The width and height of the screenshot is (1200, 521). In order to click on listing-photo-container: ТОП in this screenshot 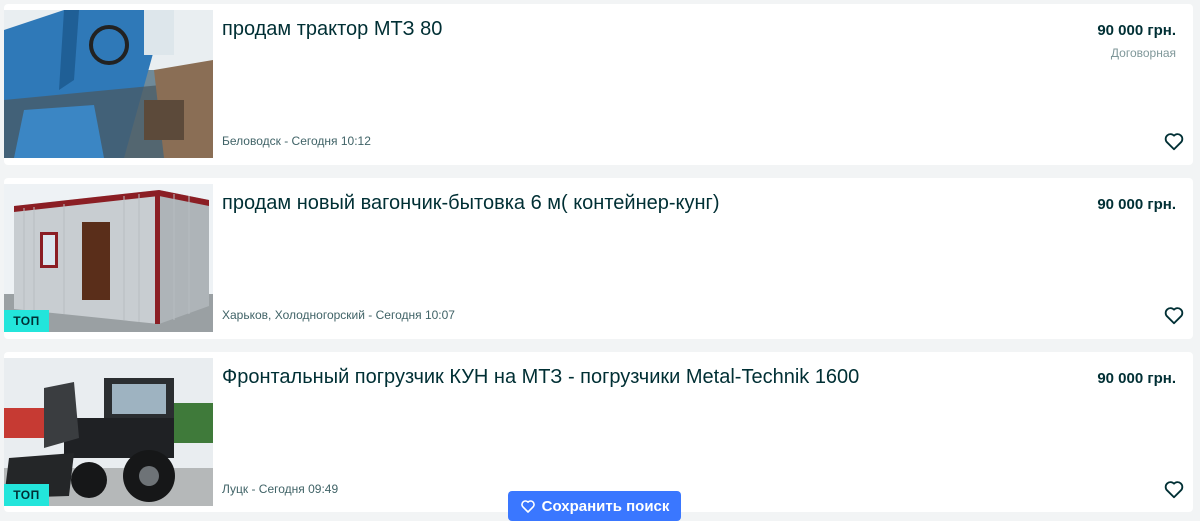, I will do `click(108, 258)`.